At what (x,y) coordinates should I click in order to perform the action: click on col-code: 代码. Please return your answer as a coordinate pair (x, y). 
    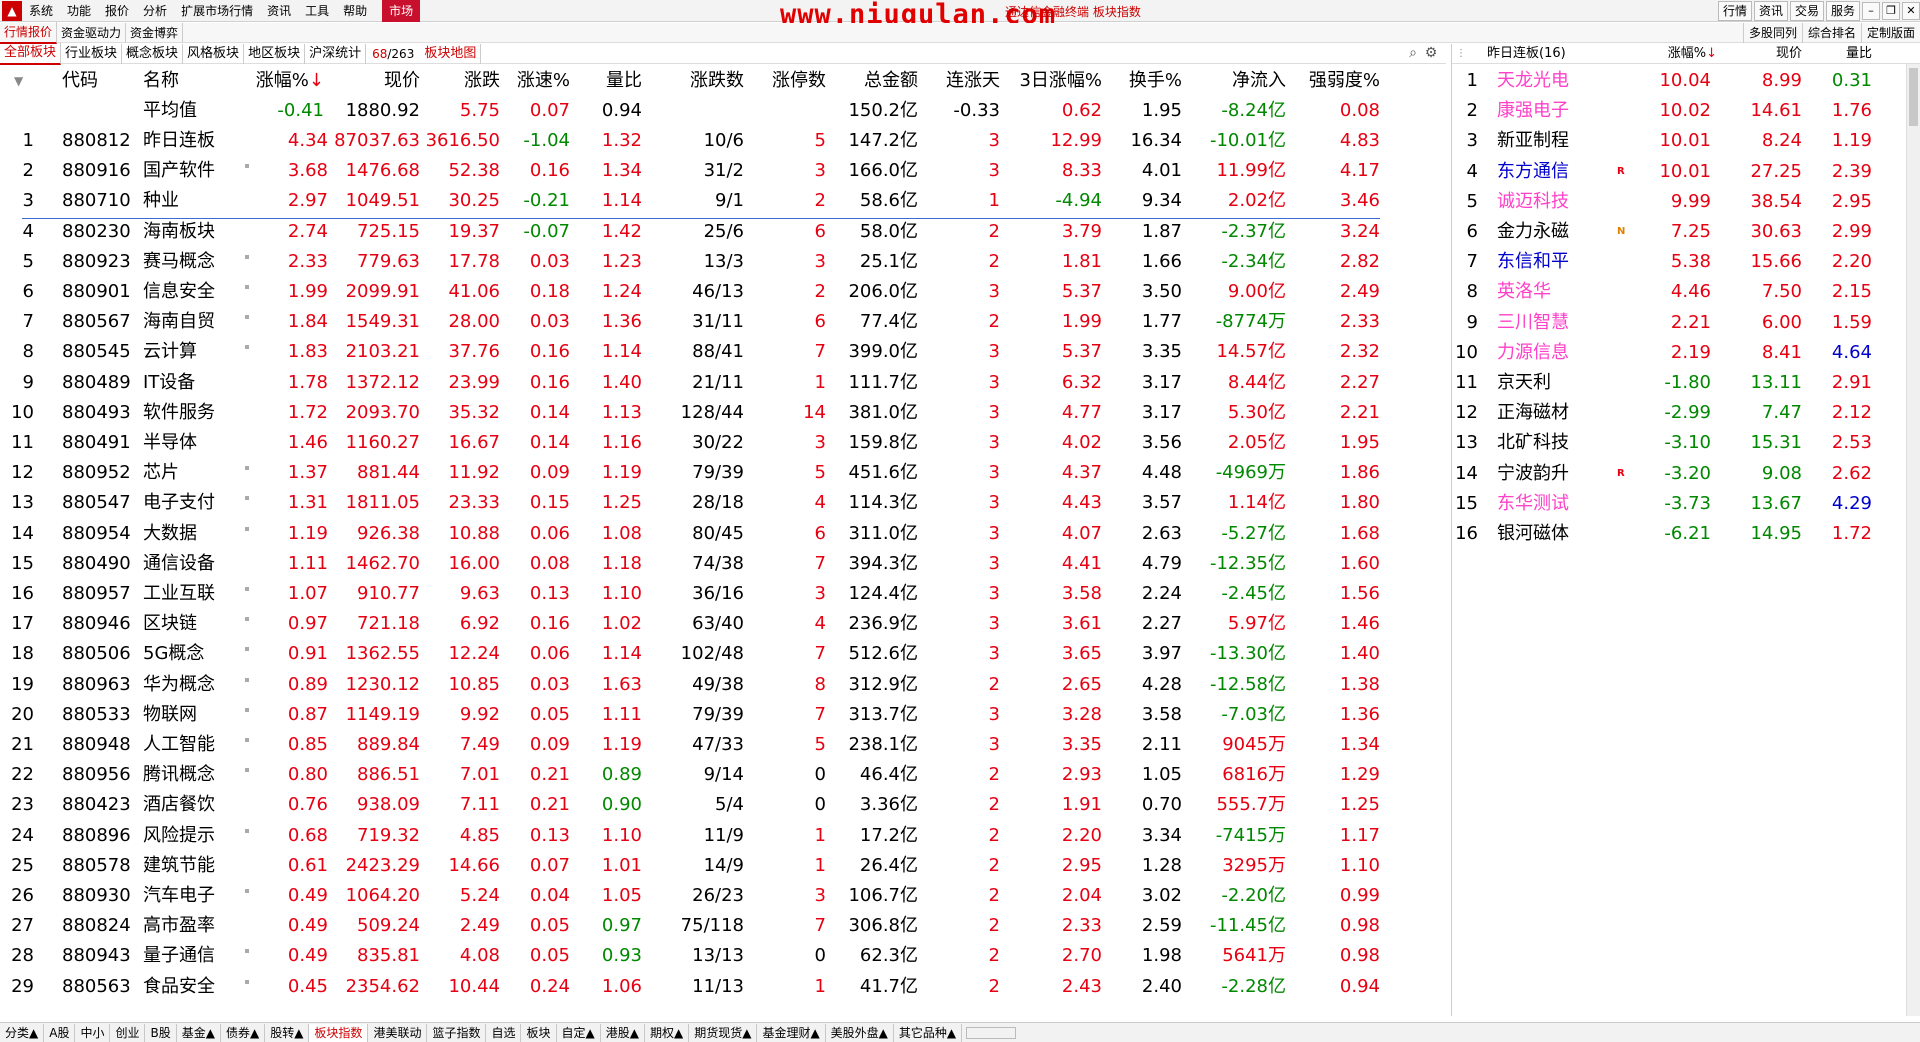
    Looking at the image, I should click on (80, 81).